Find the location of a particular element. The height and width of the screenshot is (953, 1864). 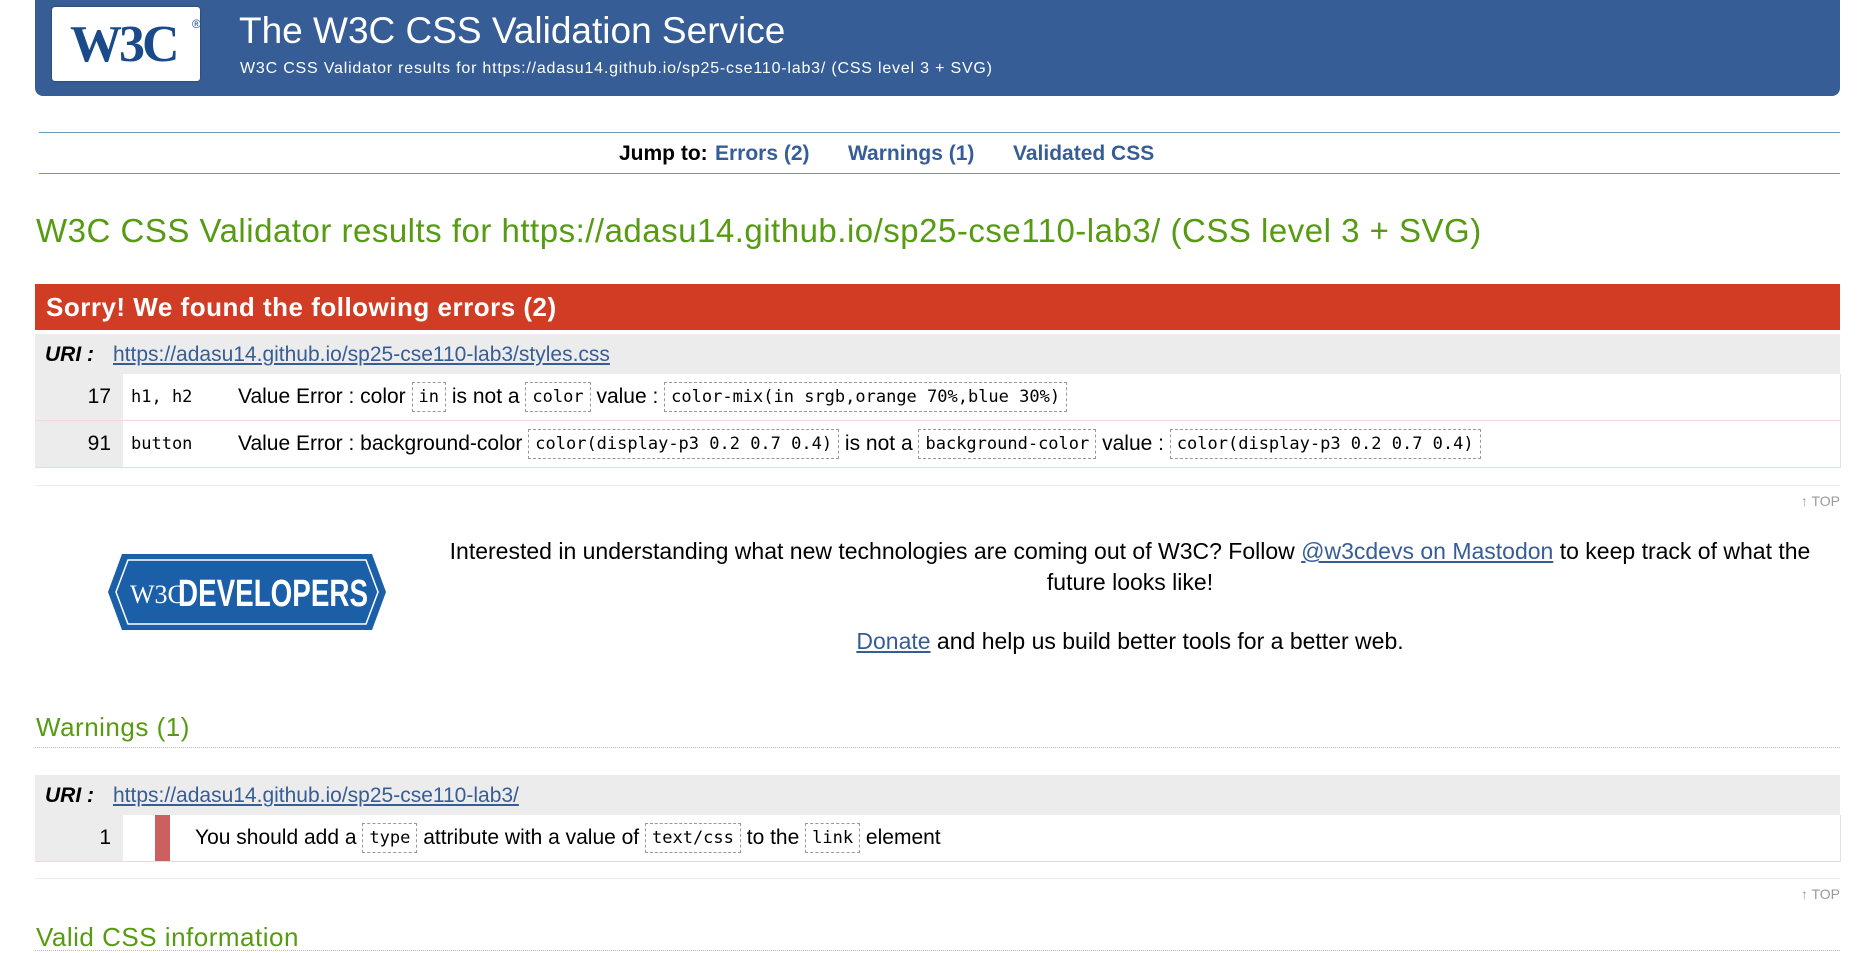

warning-text: element is located at coordinates (903, 837).